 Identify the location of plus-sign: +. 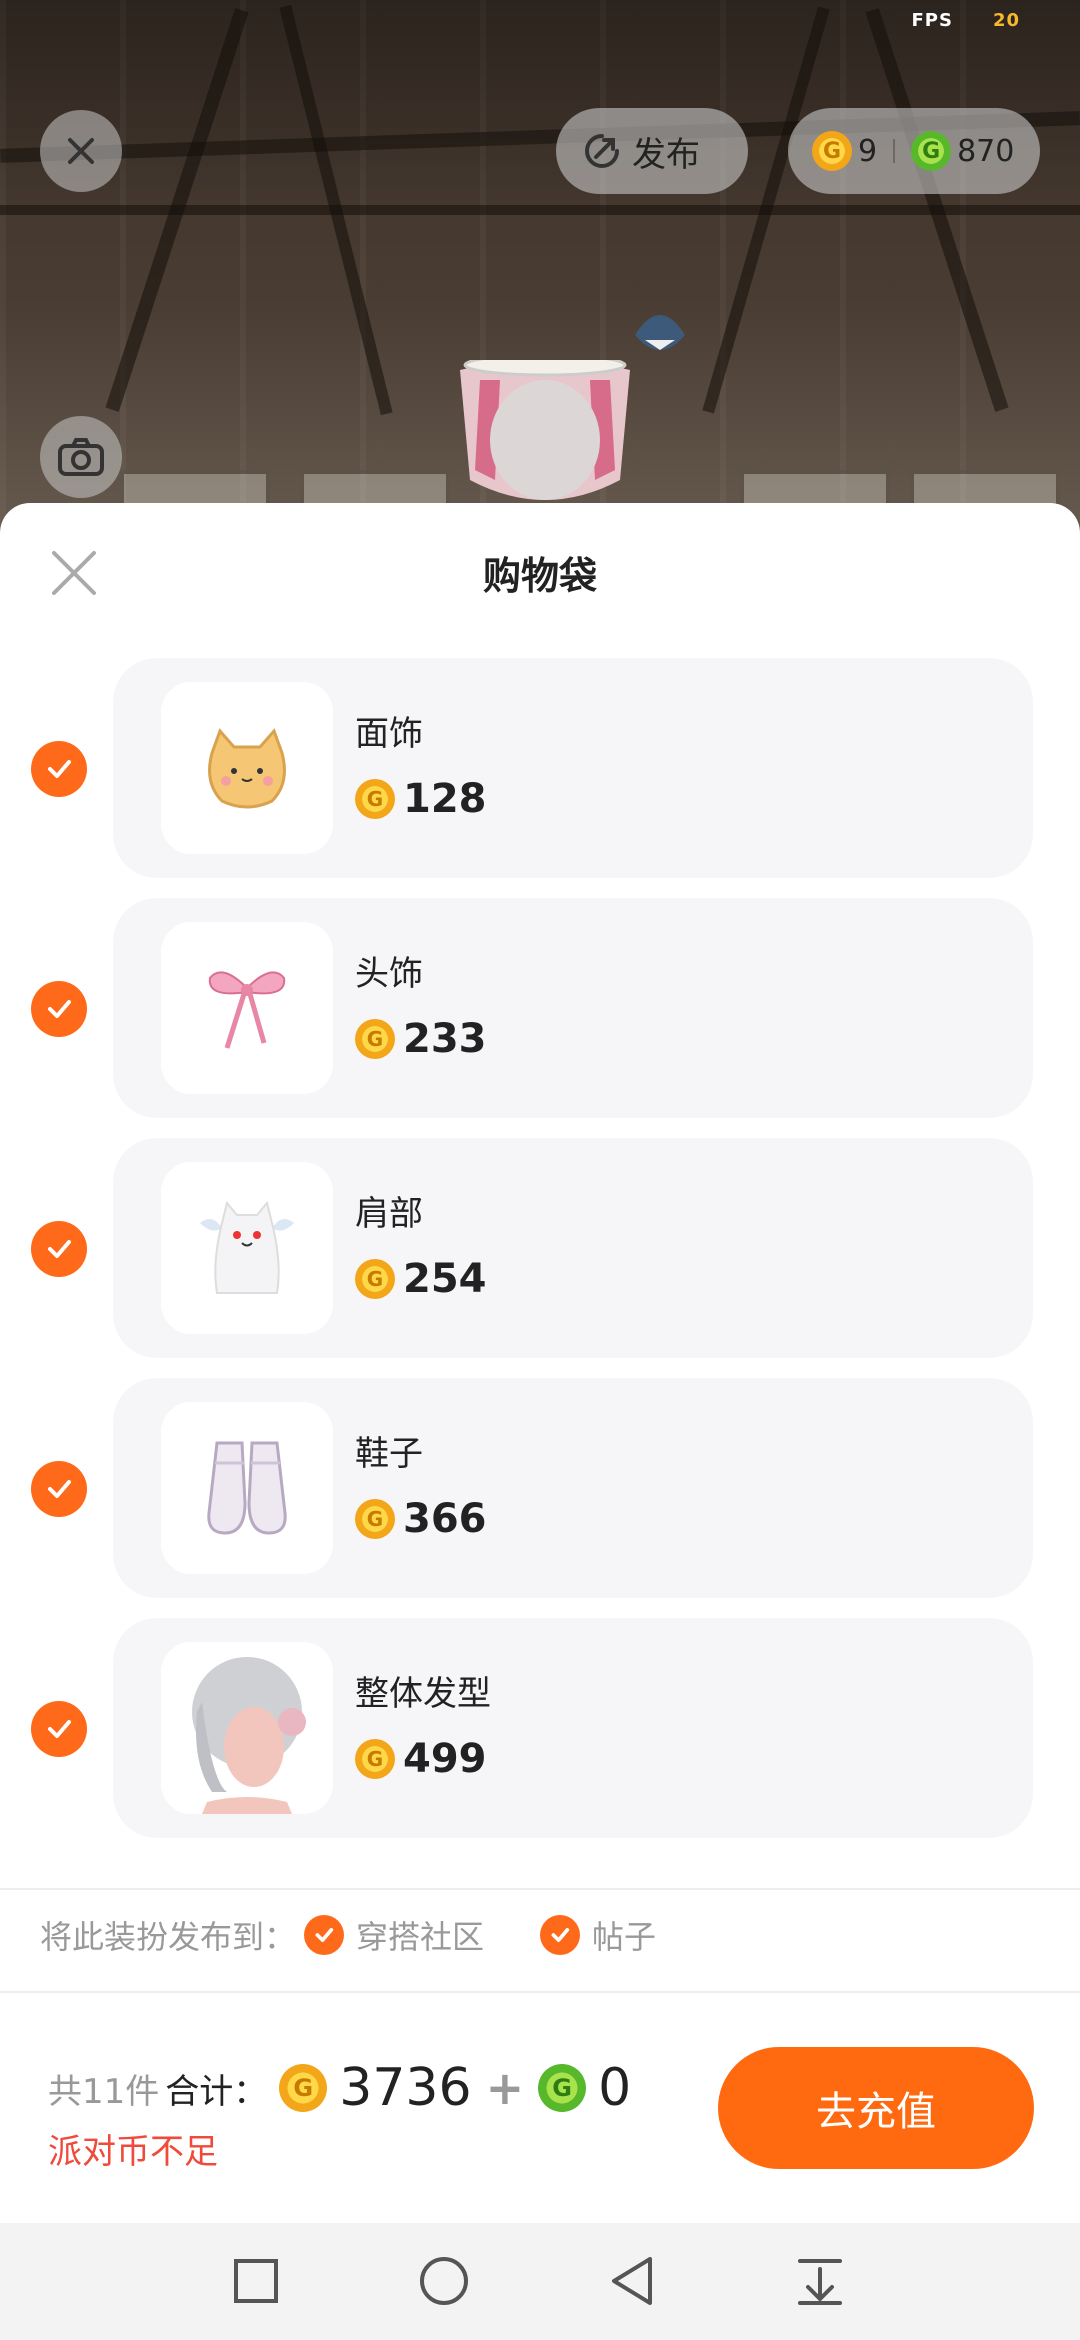
(505, 2088).